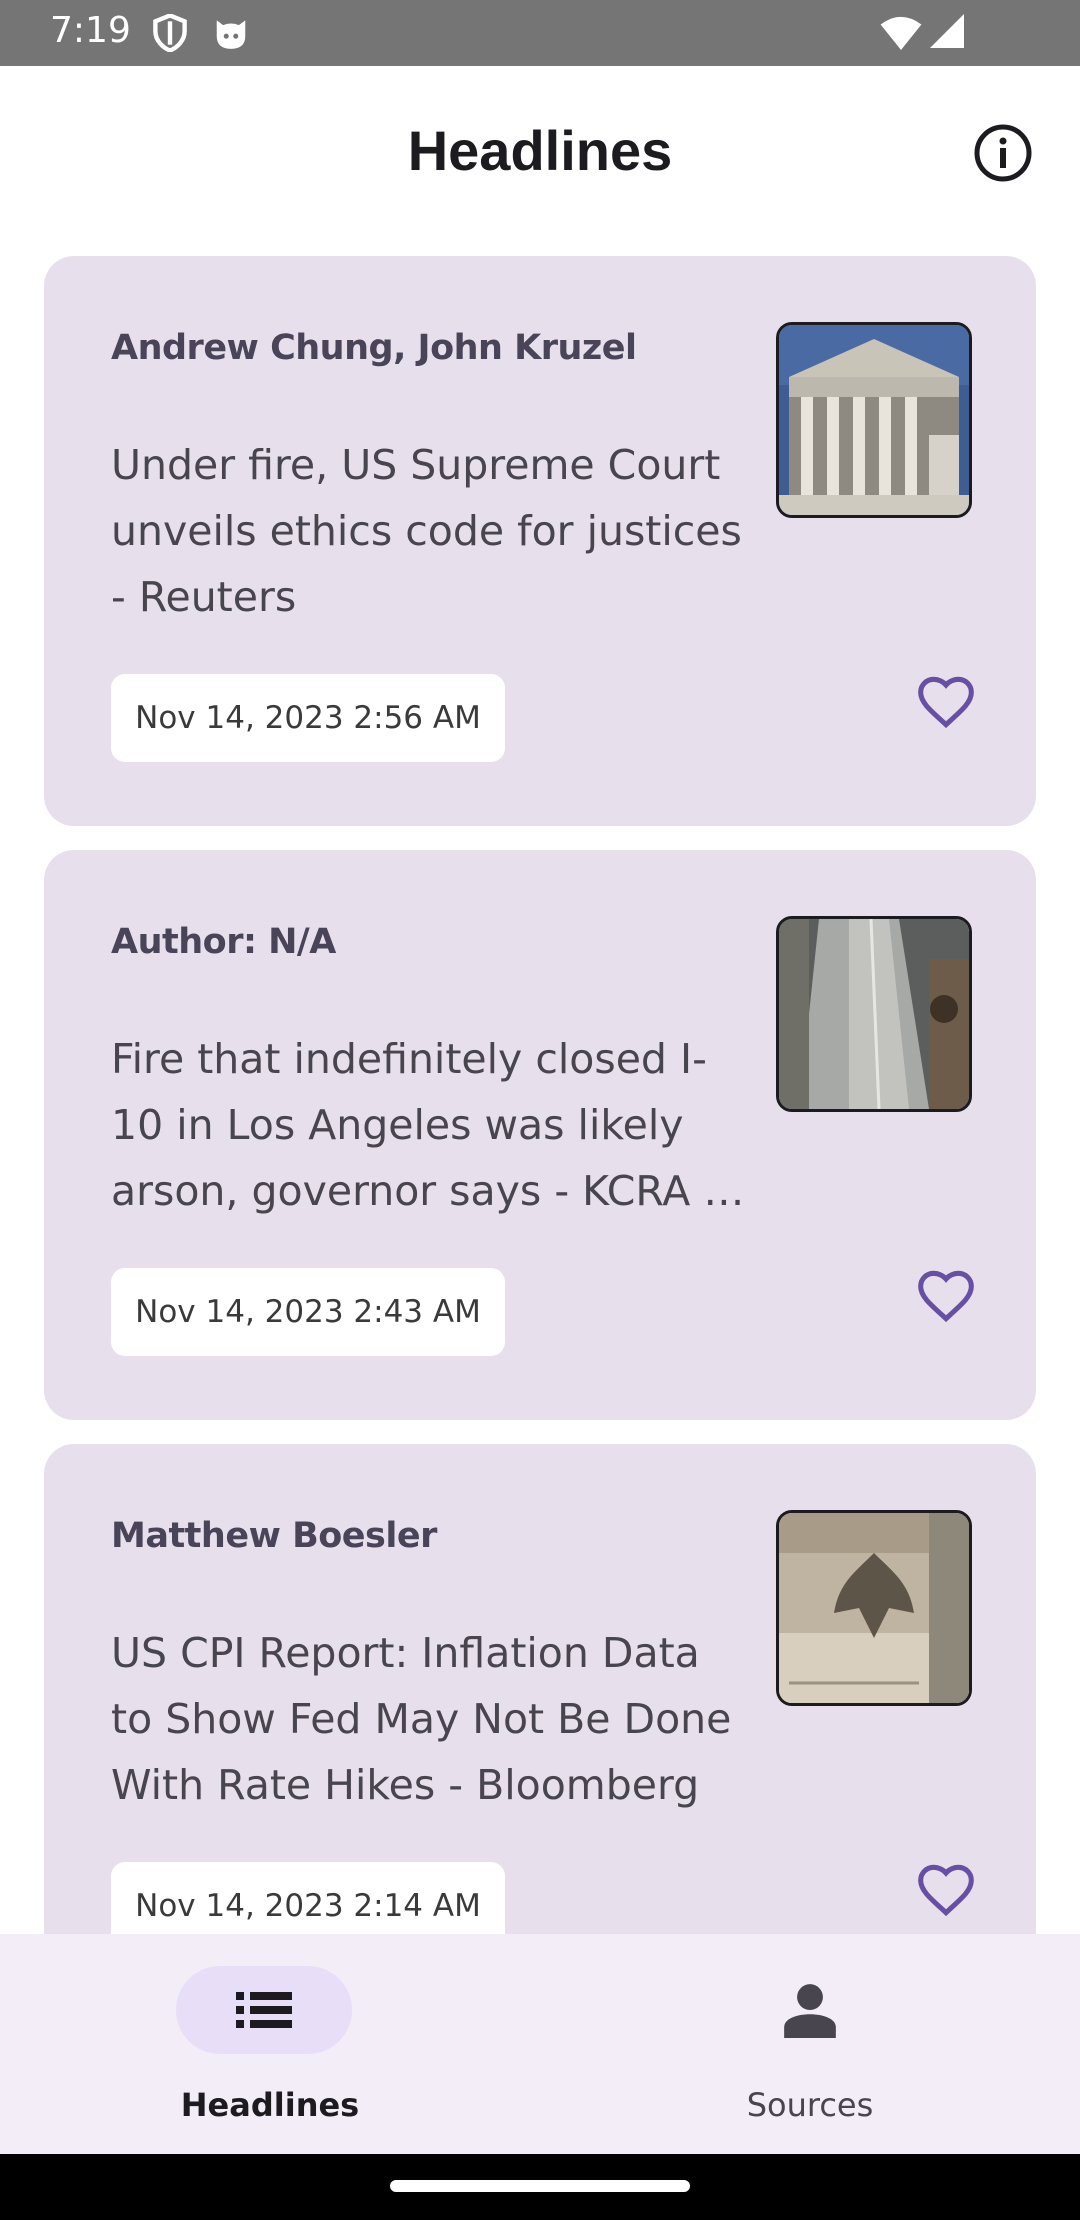 Image resolution: width=1080 pixels, height=2220 pixels. Describe the element at coordinates (170, 35) in the screenshot. I see `shield-icon` at that location.